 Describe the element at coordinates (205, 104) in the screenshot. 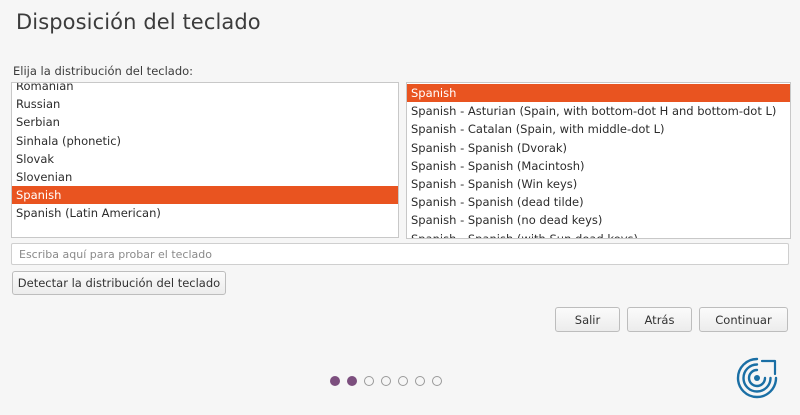

I see `layout-list-item: Russian` at that location.